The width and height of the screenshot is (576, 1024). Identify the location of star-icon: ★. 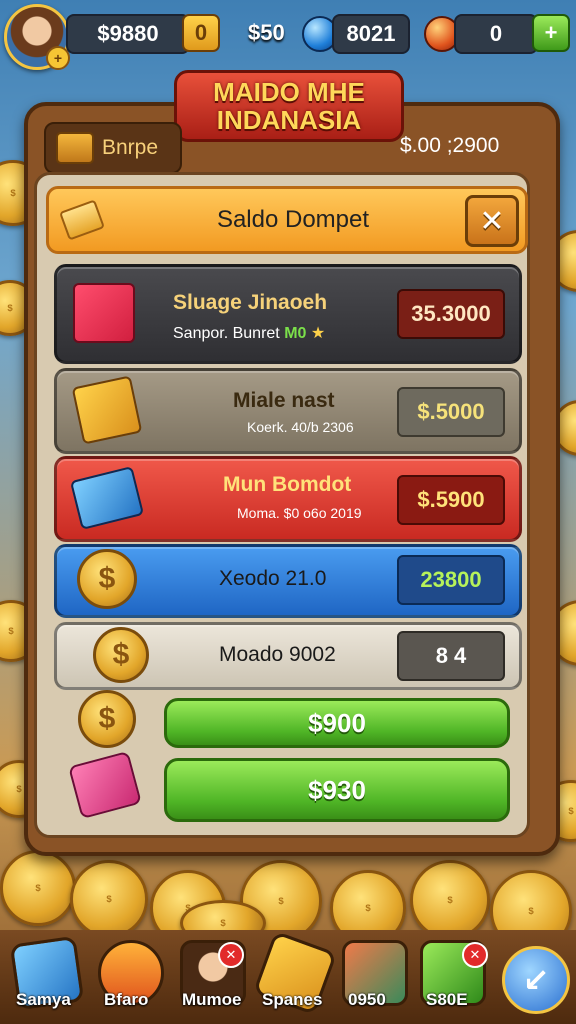
(318, 333).